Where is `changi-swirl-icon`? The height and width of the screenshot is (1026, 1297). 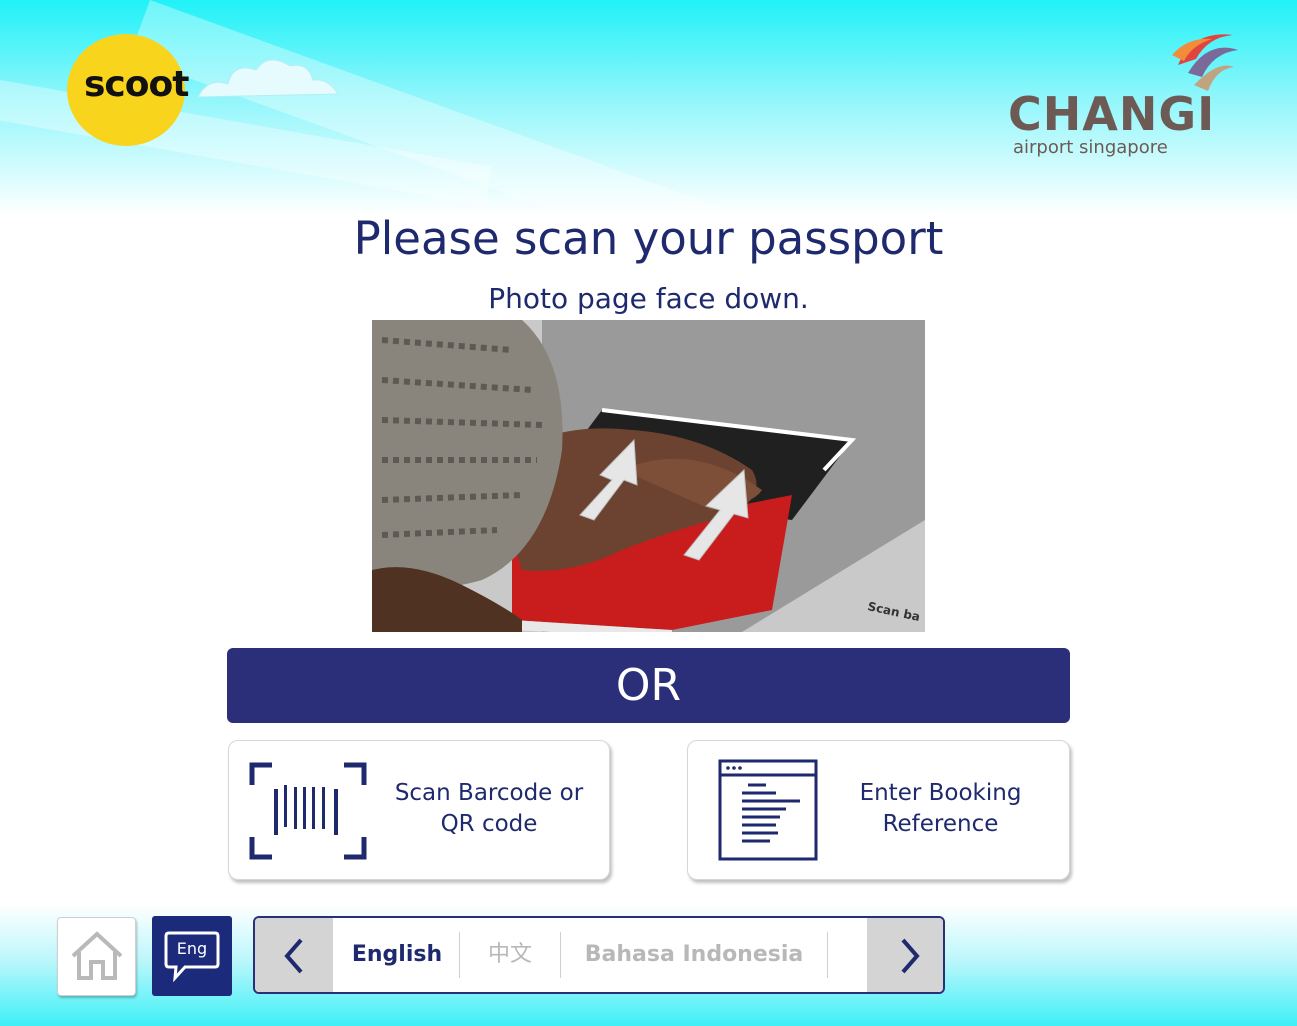
changi-swirl-icon is located at coordinates (1205, 62).